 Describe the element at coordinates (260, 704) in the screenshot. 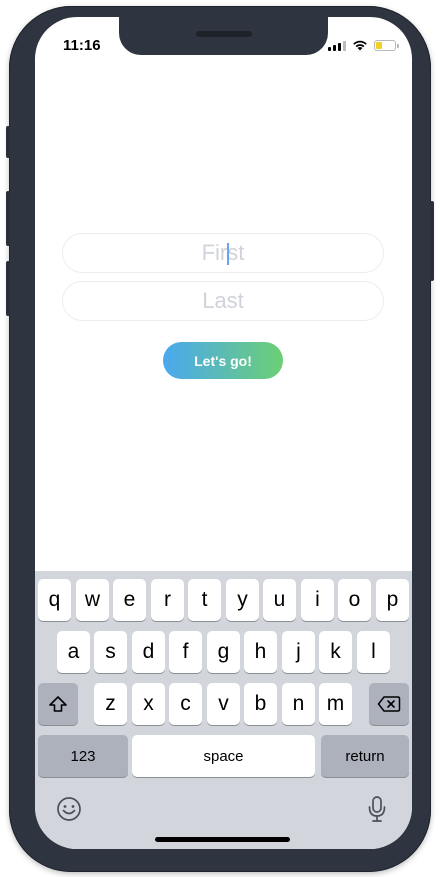

I see `key-b: b` at that location.